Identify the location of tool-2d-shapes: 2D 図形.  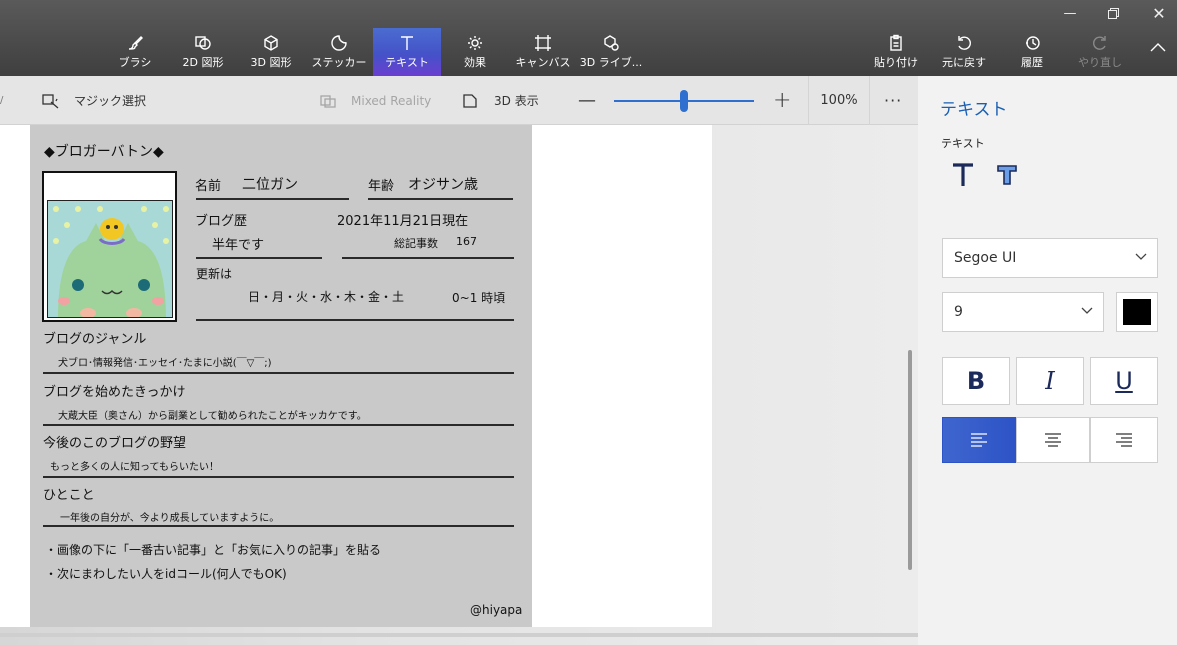
(203, 52).